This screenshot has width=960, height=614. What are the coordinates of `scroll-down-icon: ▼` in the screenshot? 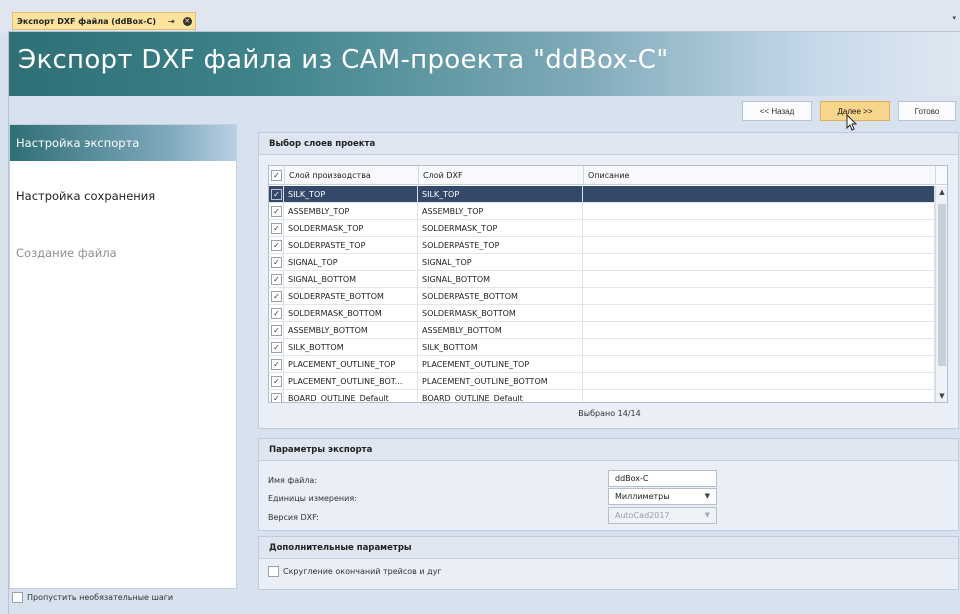 It's located at (941, 396).